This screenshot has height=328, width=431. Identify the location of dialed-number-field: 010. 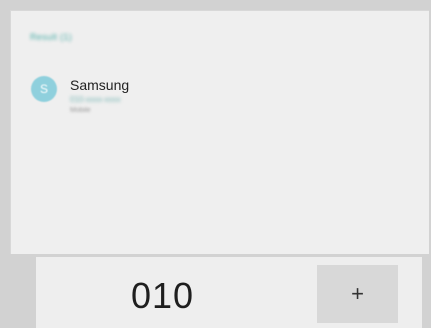
(162, 296).